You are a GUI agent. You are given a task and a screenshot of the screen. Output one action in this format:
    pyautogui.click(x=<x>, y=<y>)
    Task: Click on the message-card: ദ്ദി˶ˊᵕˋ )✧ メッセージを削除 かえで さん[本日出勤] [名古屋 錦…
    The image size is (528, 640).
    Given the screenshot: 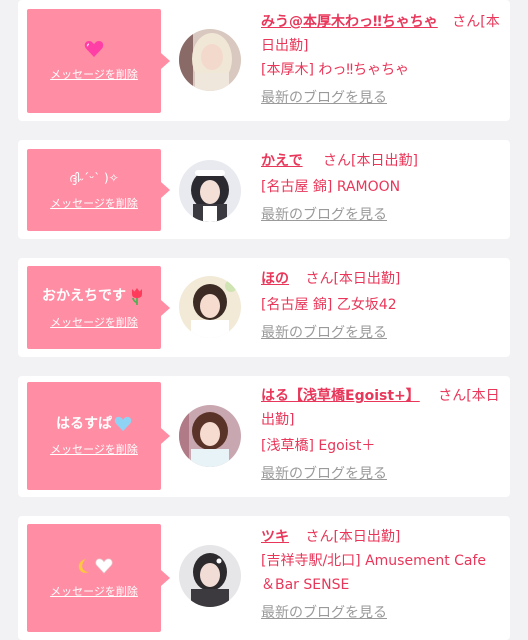 What is the action you would take?
    pyautogui.click(x=264, y=189)
    